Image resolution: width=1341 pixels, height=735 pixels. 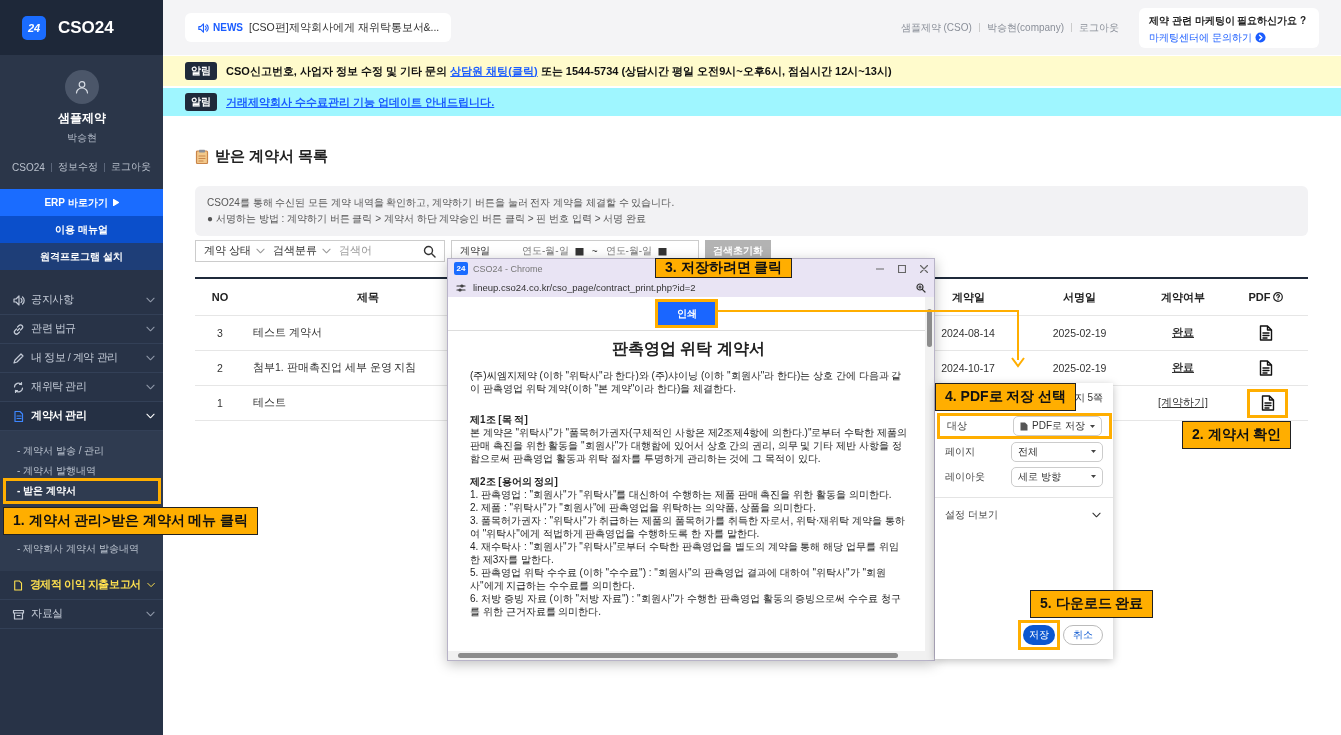 I want to click on status-select: 계약 상태, so click(x=234, y=251).